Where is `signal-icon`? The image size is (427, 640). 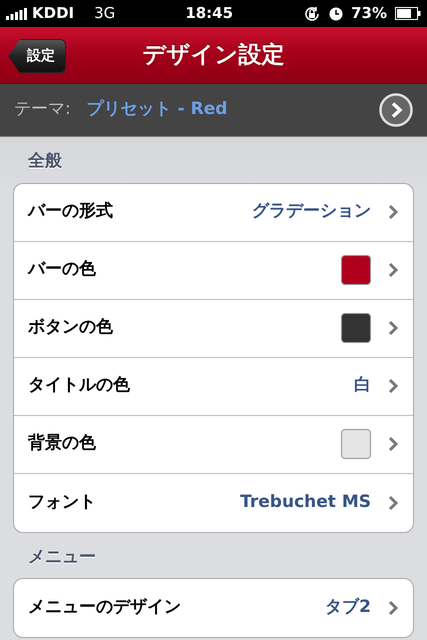
signal-icon is located at coordinates (17, 14).